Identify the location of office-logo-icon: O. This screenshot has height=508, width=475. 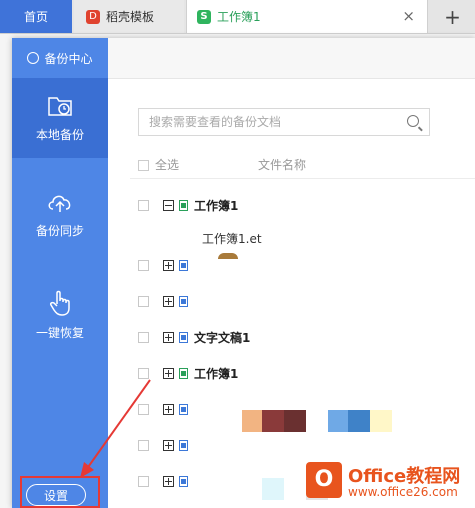
(324, 480).